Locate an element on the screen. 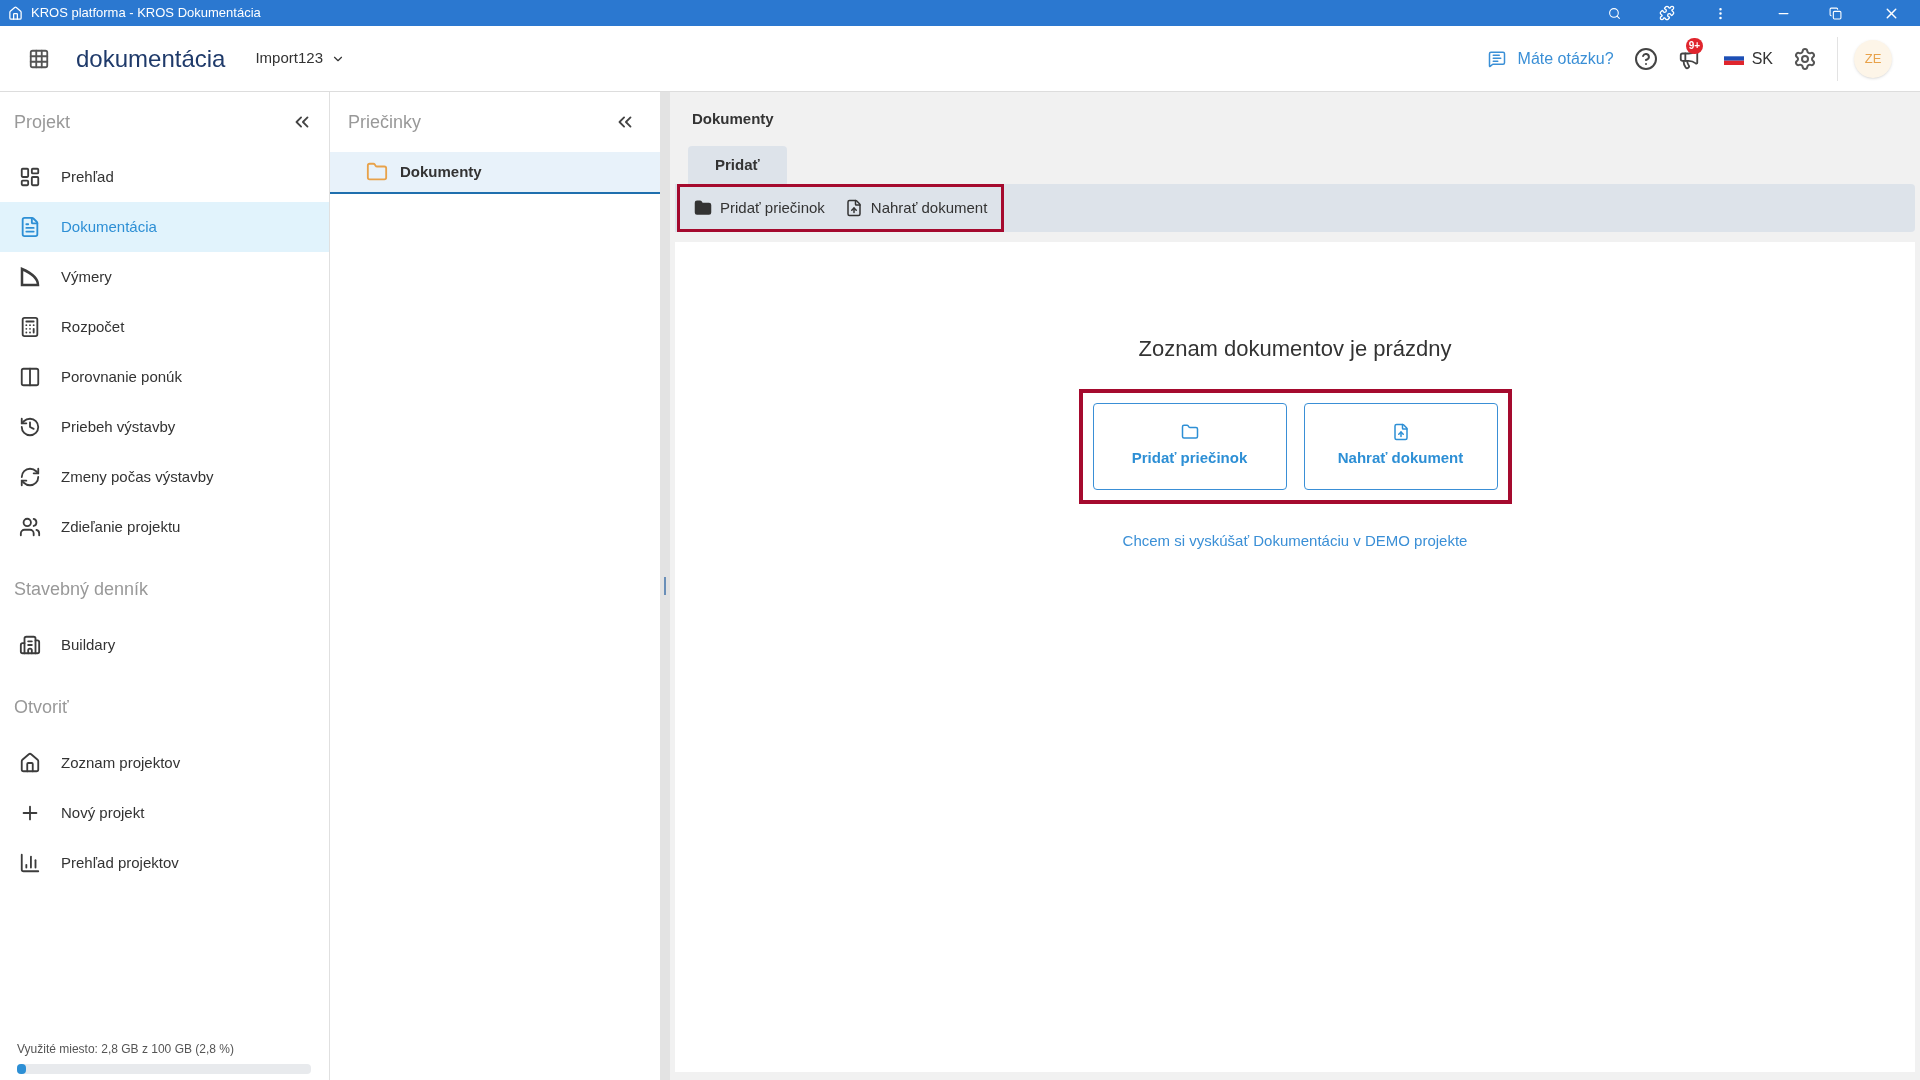  question-link: Máte otázku? is located at coordinates (1550, 58).